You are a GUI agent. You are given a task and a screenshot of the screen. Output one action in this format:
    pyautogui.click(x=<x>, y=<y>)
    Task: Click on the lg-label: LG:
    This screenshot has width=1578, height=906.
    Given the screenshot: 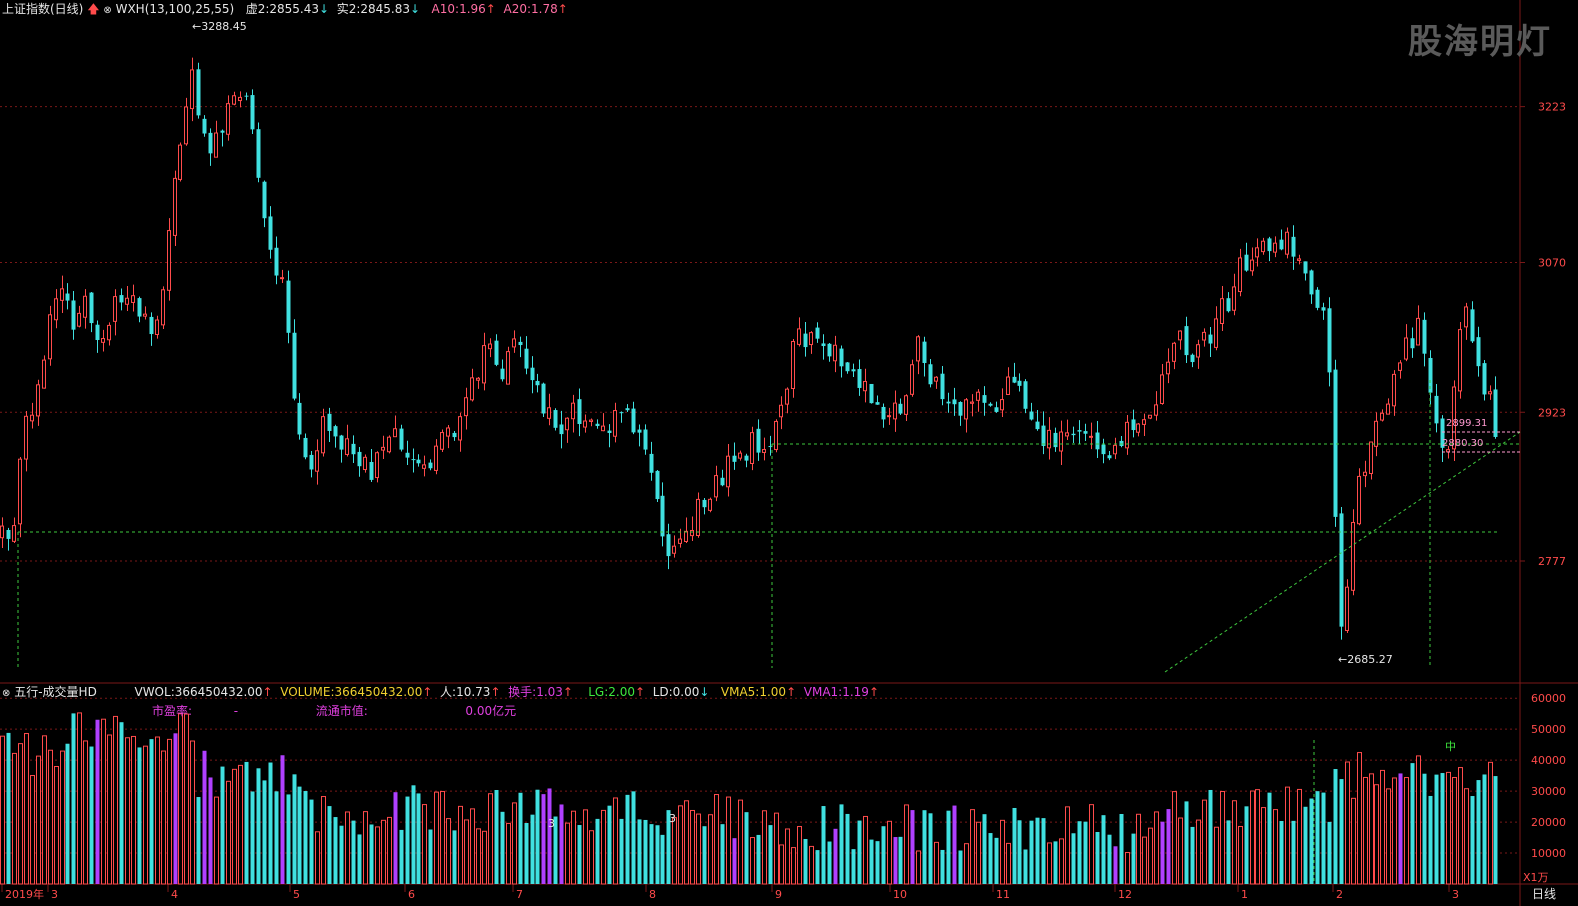 What is the action you would take?
    pyautogui.click(x=598, y=692)
    